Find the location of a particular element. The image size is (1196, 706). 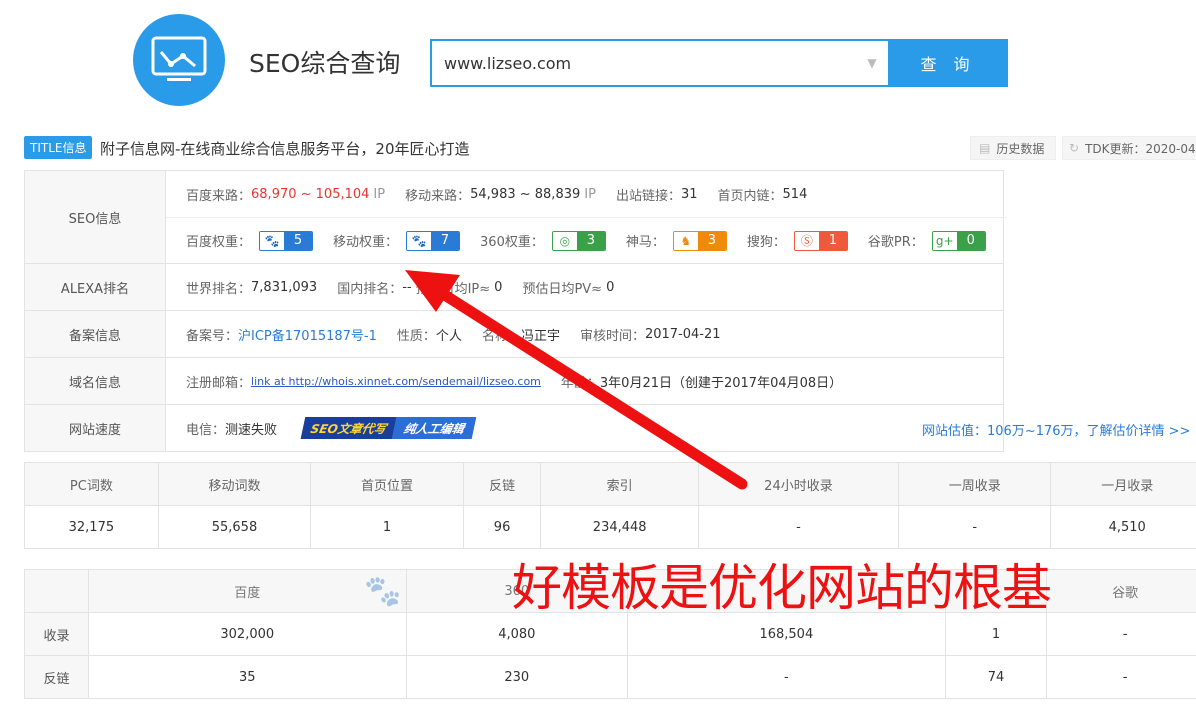

stats-value-cell: 32,175 is located at coordinates (91, 527).